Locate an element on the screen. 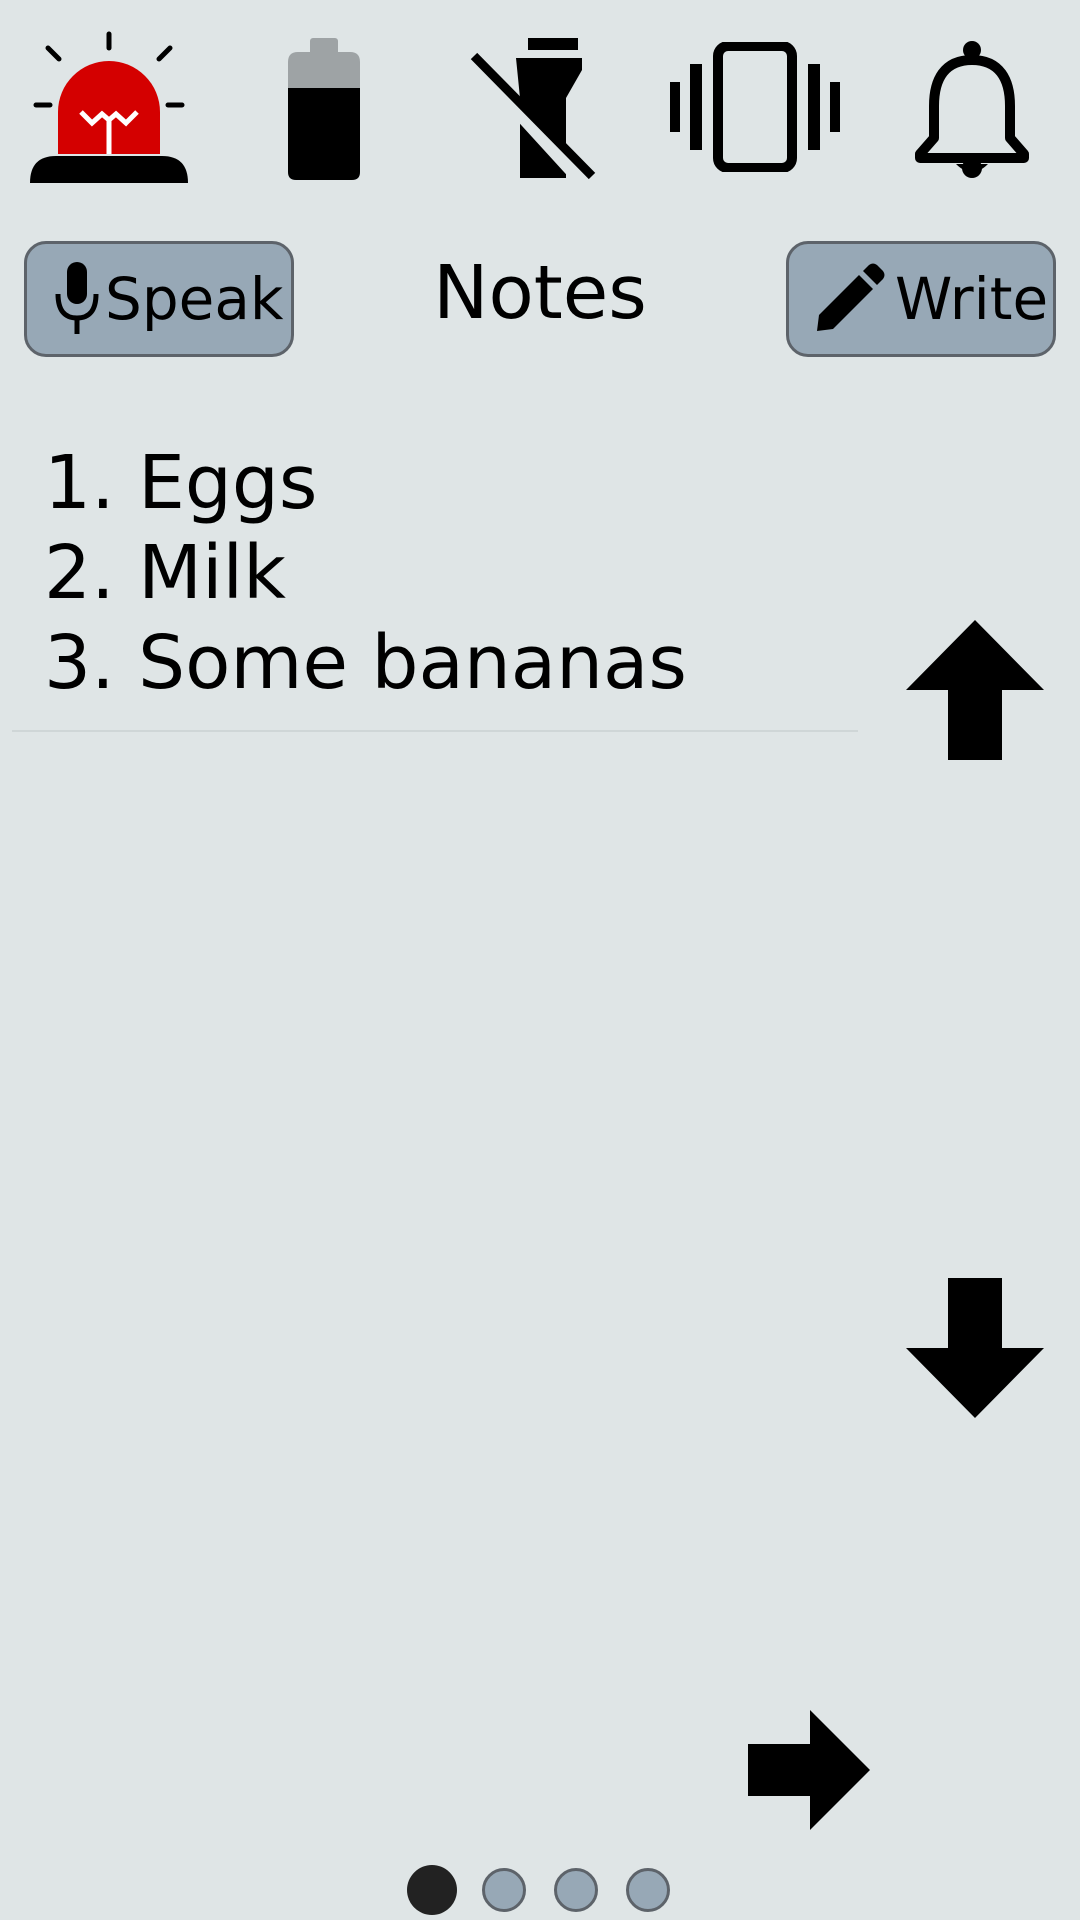  list-divider is located at coordinates (435, 731).